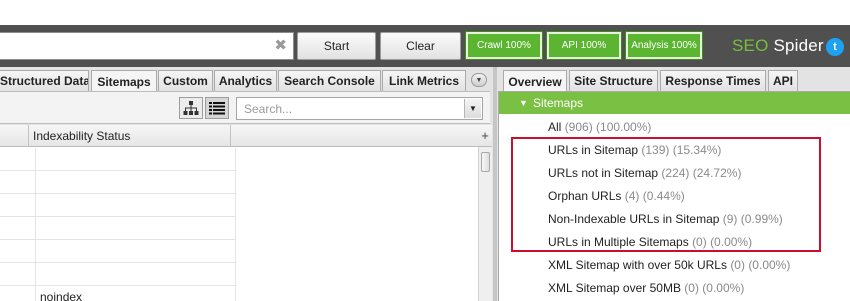 This screenshot has height=301, width=850. What do you see at coordinates (608, 127) in the screenshot?
I see `item-count: (906) (100.00%)` at bounding box center [608, 127].